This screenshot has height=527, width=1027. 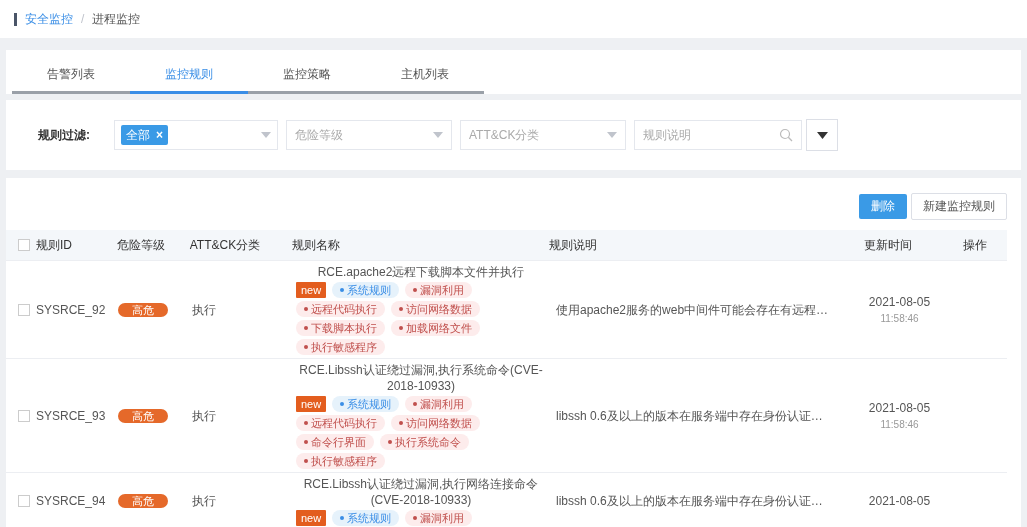 I want to click on rule-name: RCE.Libssh认证绕过漏洞,执行网络连接命令(CVE-2018-10933), so click(x=421, y=492).